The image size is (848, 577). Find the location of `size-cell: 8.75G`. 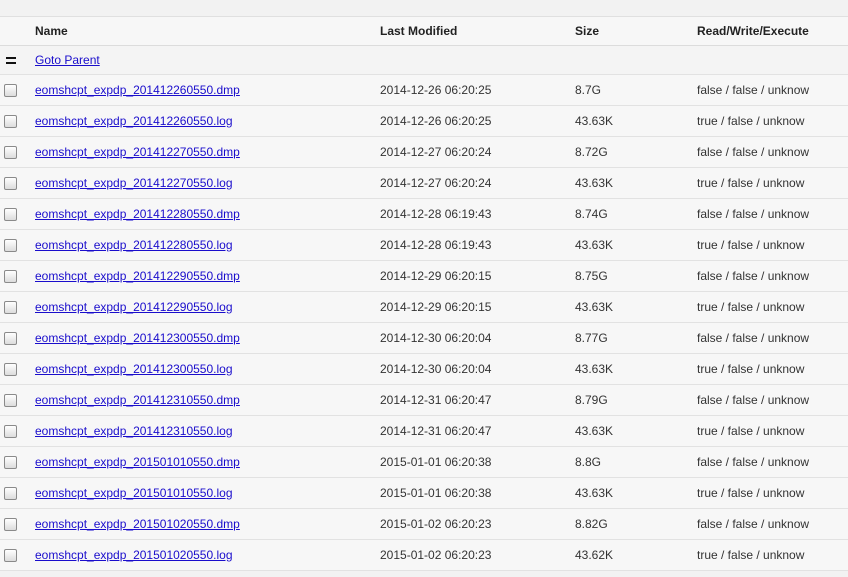

size-cell: 8.75G is located at coordinates (636, 276).